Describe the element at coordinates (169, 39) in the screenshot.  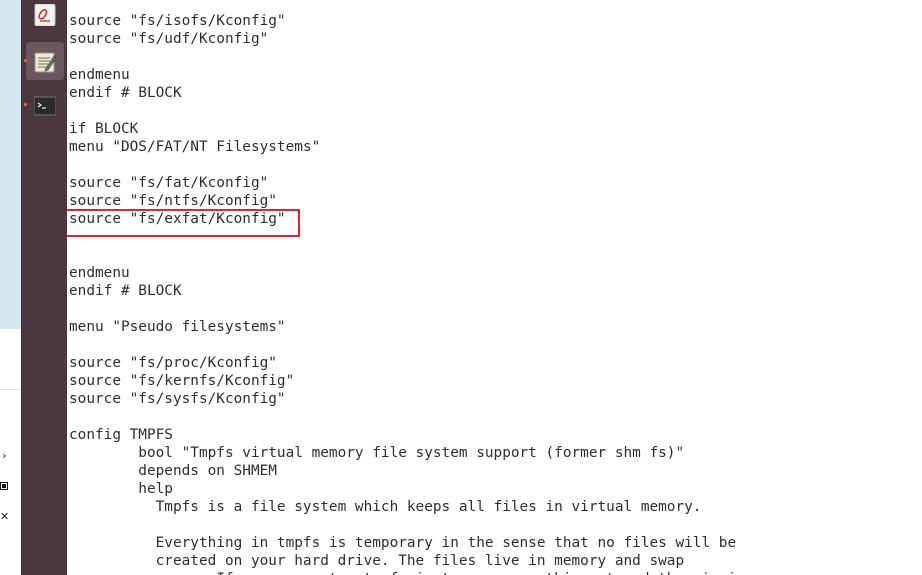
I see `code-line: source "fs/udf/Kconfig"` at that location.